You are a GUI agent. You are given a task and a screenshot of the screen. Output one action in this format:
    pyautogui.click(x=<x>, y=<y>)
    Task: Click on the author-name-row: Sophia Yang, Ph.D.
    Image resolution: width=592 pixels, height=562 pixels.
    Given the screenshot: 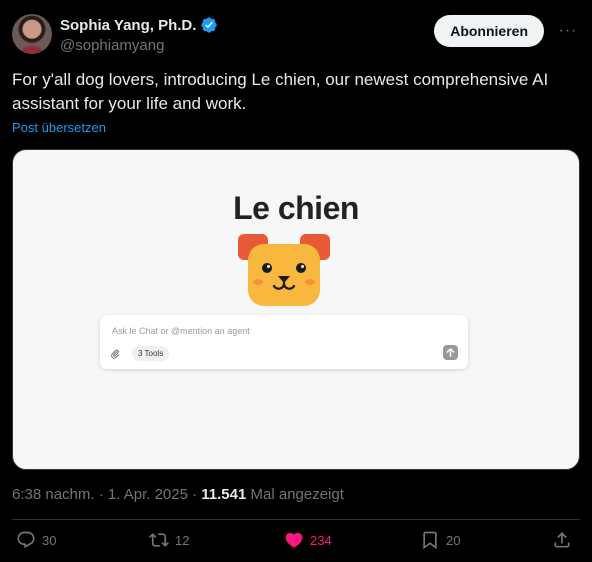 What is the action you would take?
    pyautogui.click(x=139, y=25)
    